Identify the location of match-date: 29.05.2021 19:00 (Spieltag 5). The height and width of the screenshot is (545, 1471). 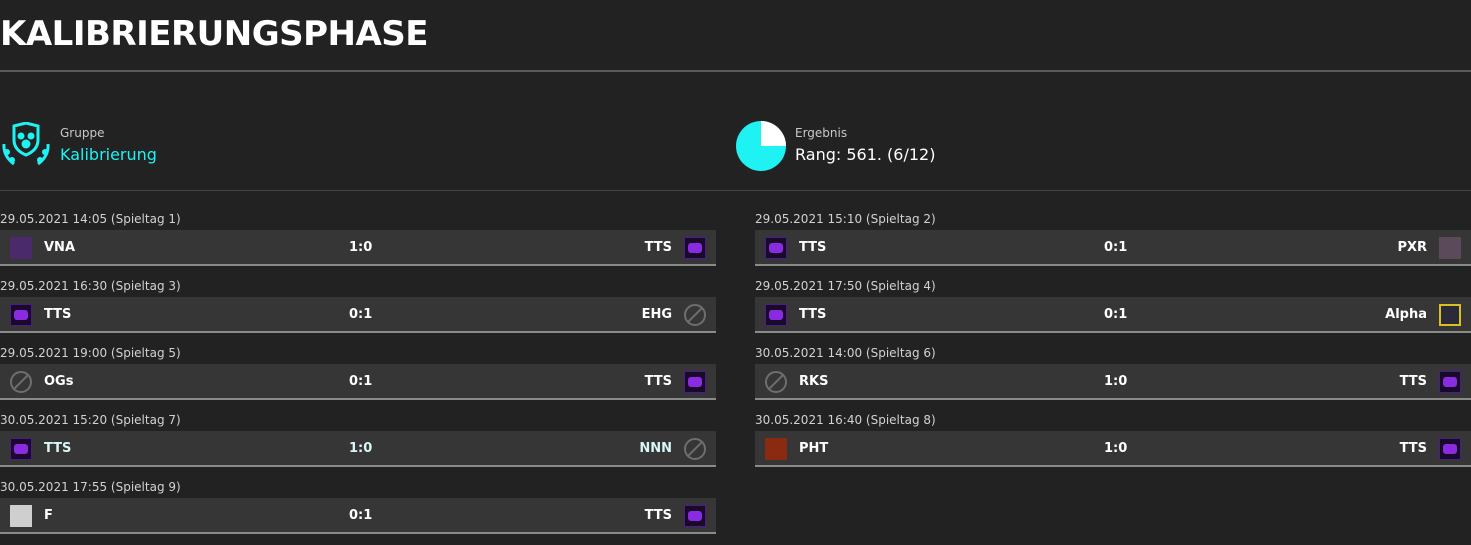
(90, 353).